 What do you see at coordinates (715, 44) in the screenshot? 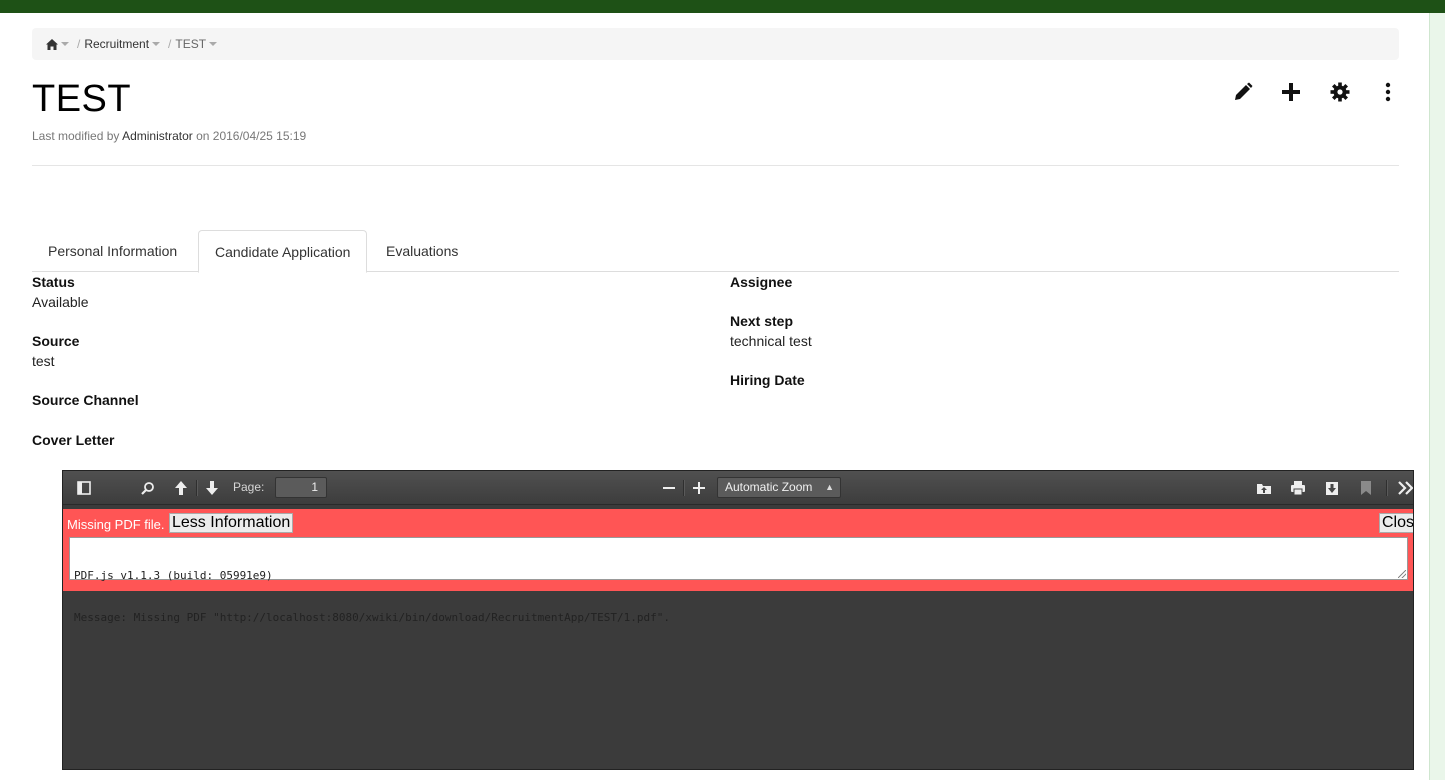
I see `breadcrumb: / Recruitment / TEST` at bounding box center [715, 44].